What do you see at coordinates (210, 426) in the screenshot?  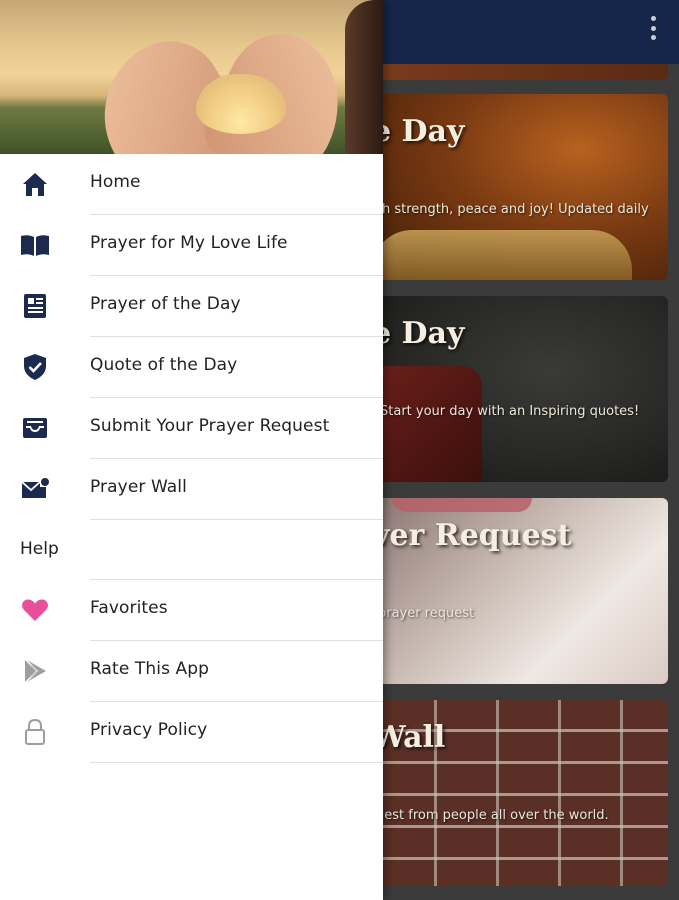 I see `menu-item-label: Submit Your Prayer Request` at bounding box center [210, 426].